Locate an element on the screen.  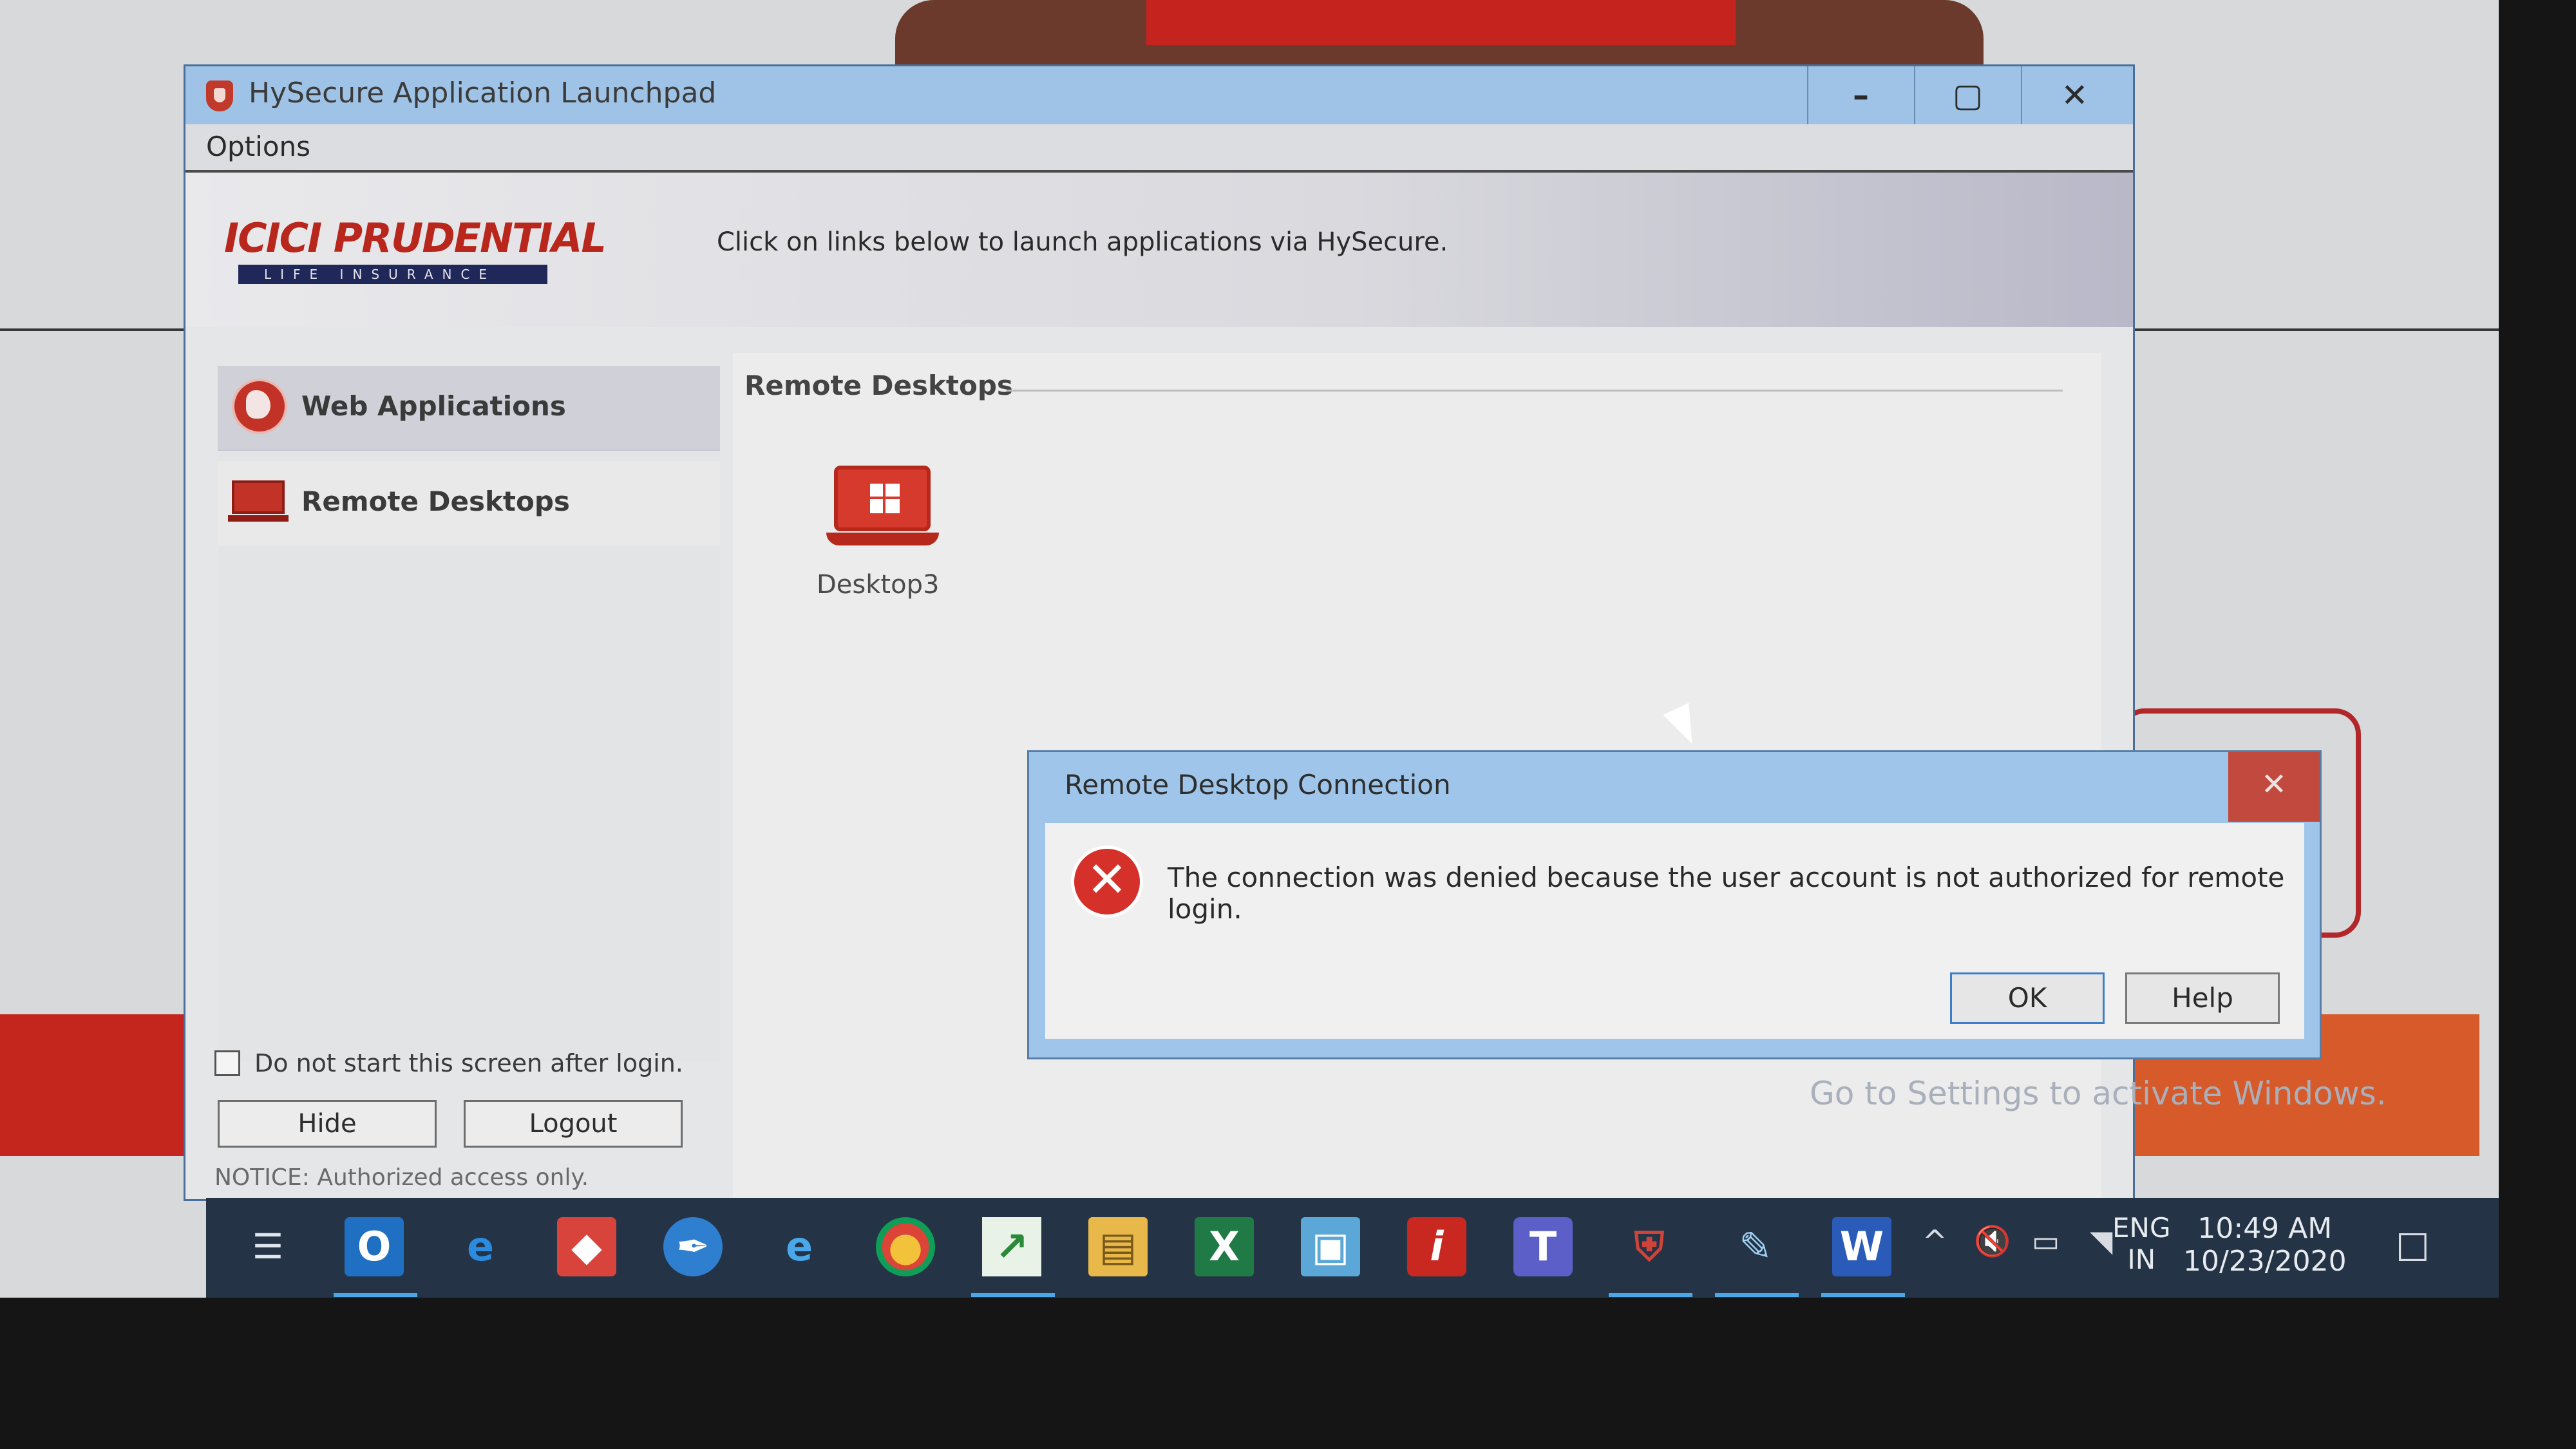
startup-checkbox is located at coordinates (227, 1063).